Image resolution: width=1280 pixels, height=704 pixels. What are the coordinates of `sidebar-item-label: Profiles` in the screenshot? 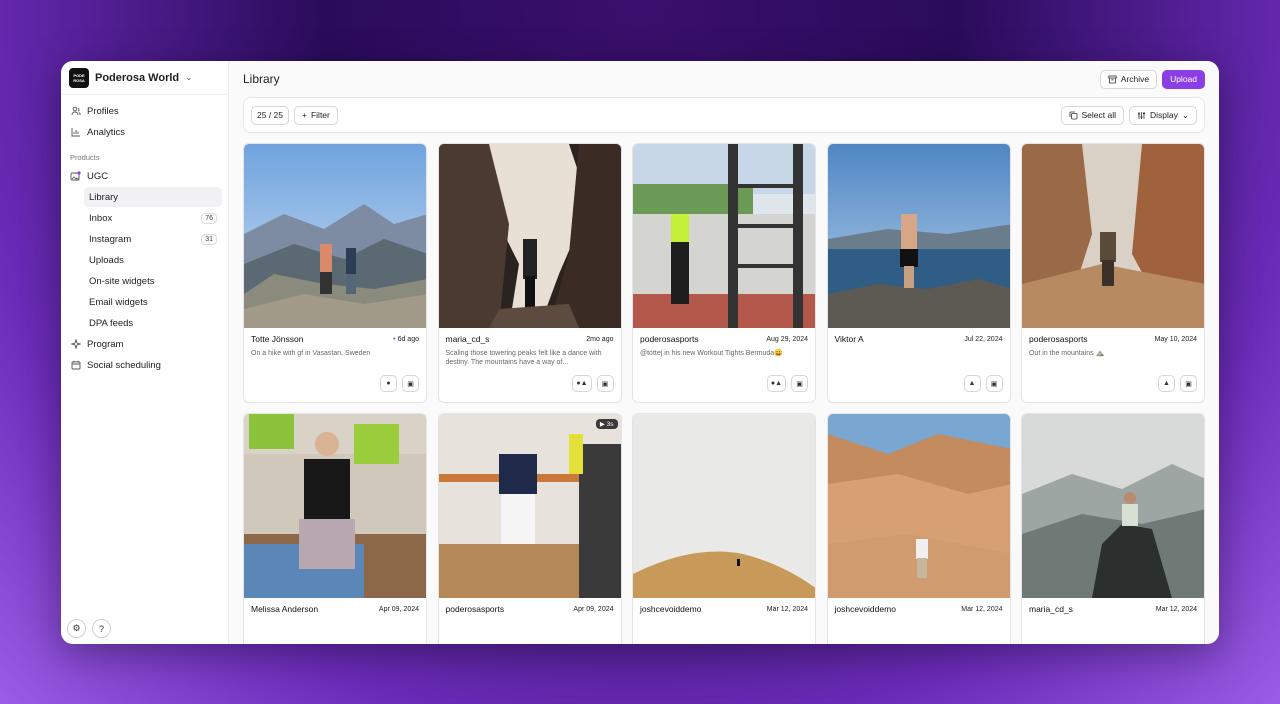 It's located at (103, 111).